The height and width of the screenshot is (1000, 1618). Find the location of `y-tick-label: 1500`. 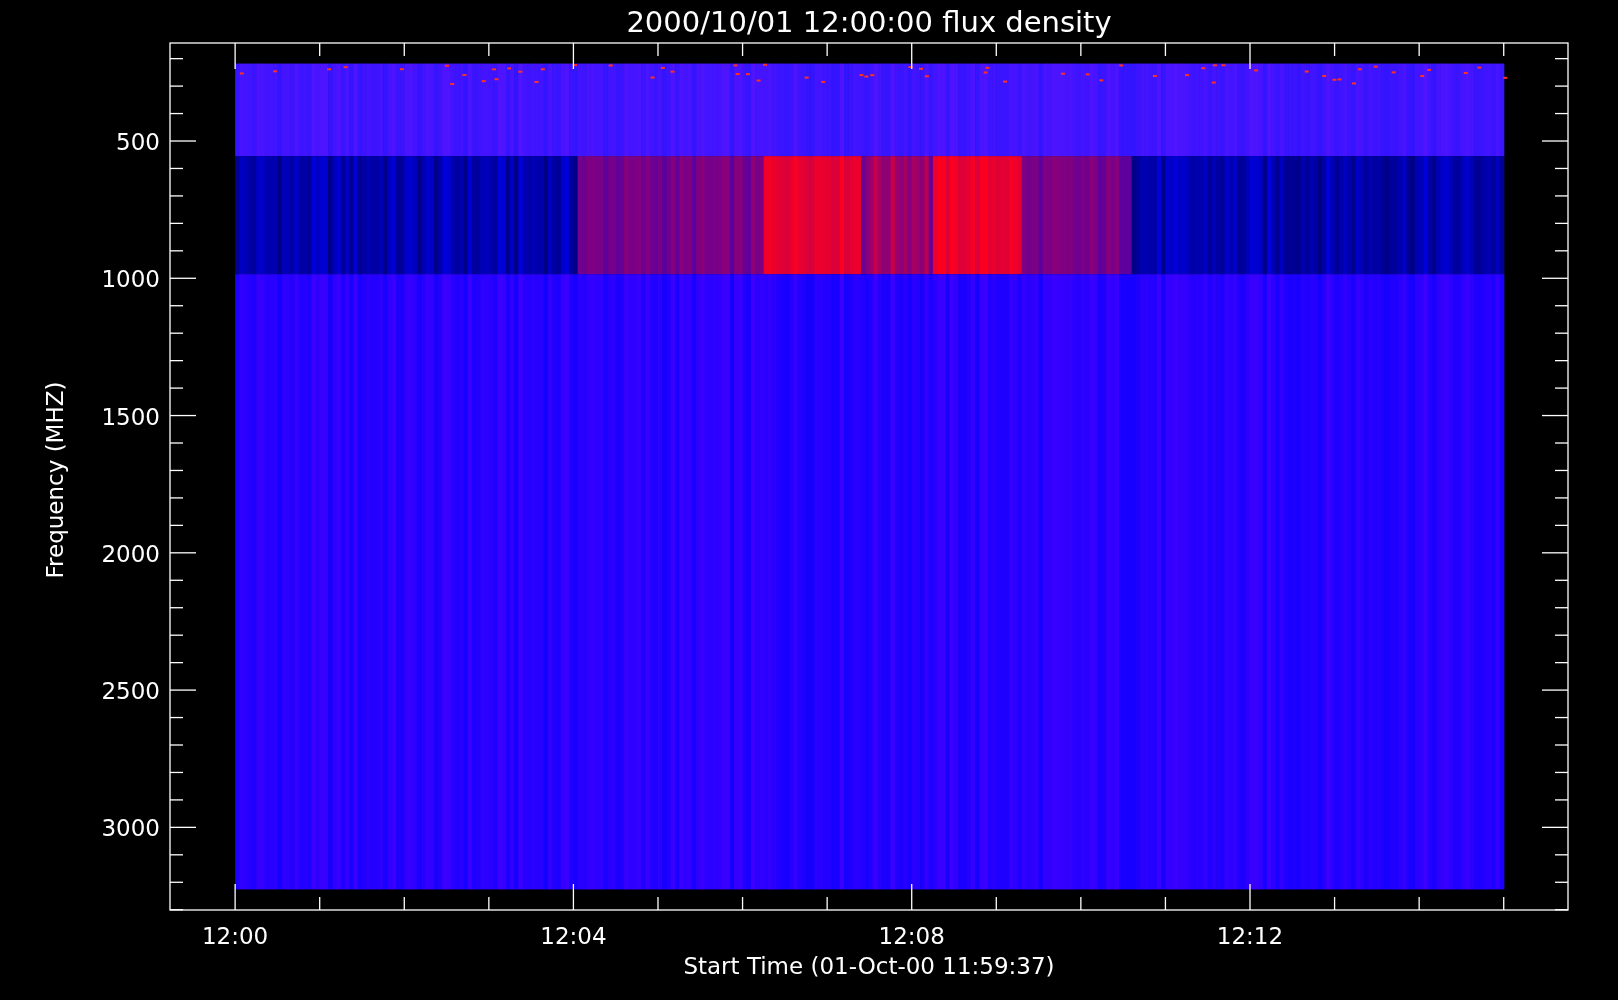

y-tick-label: 1500 is located at coordinates (130, 416).